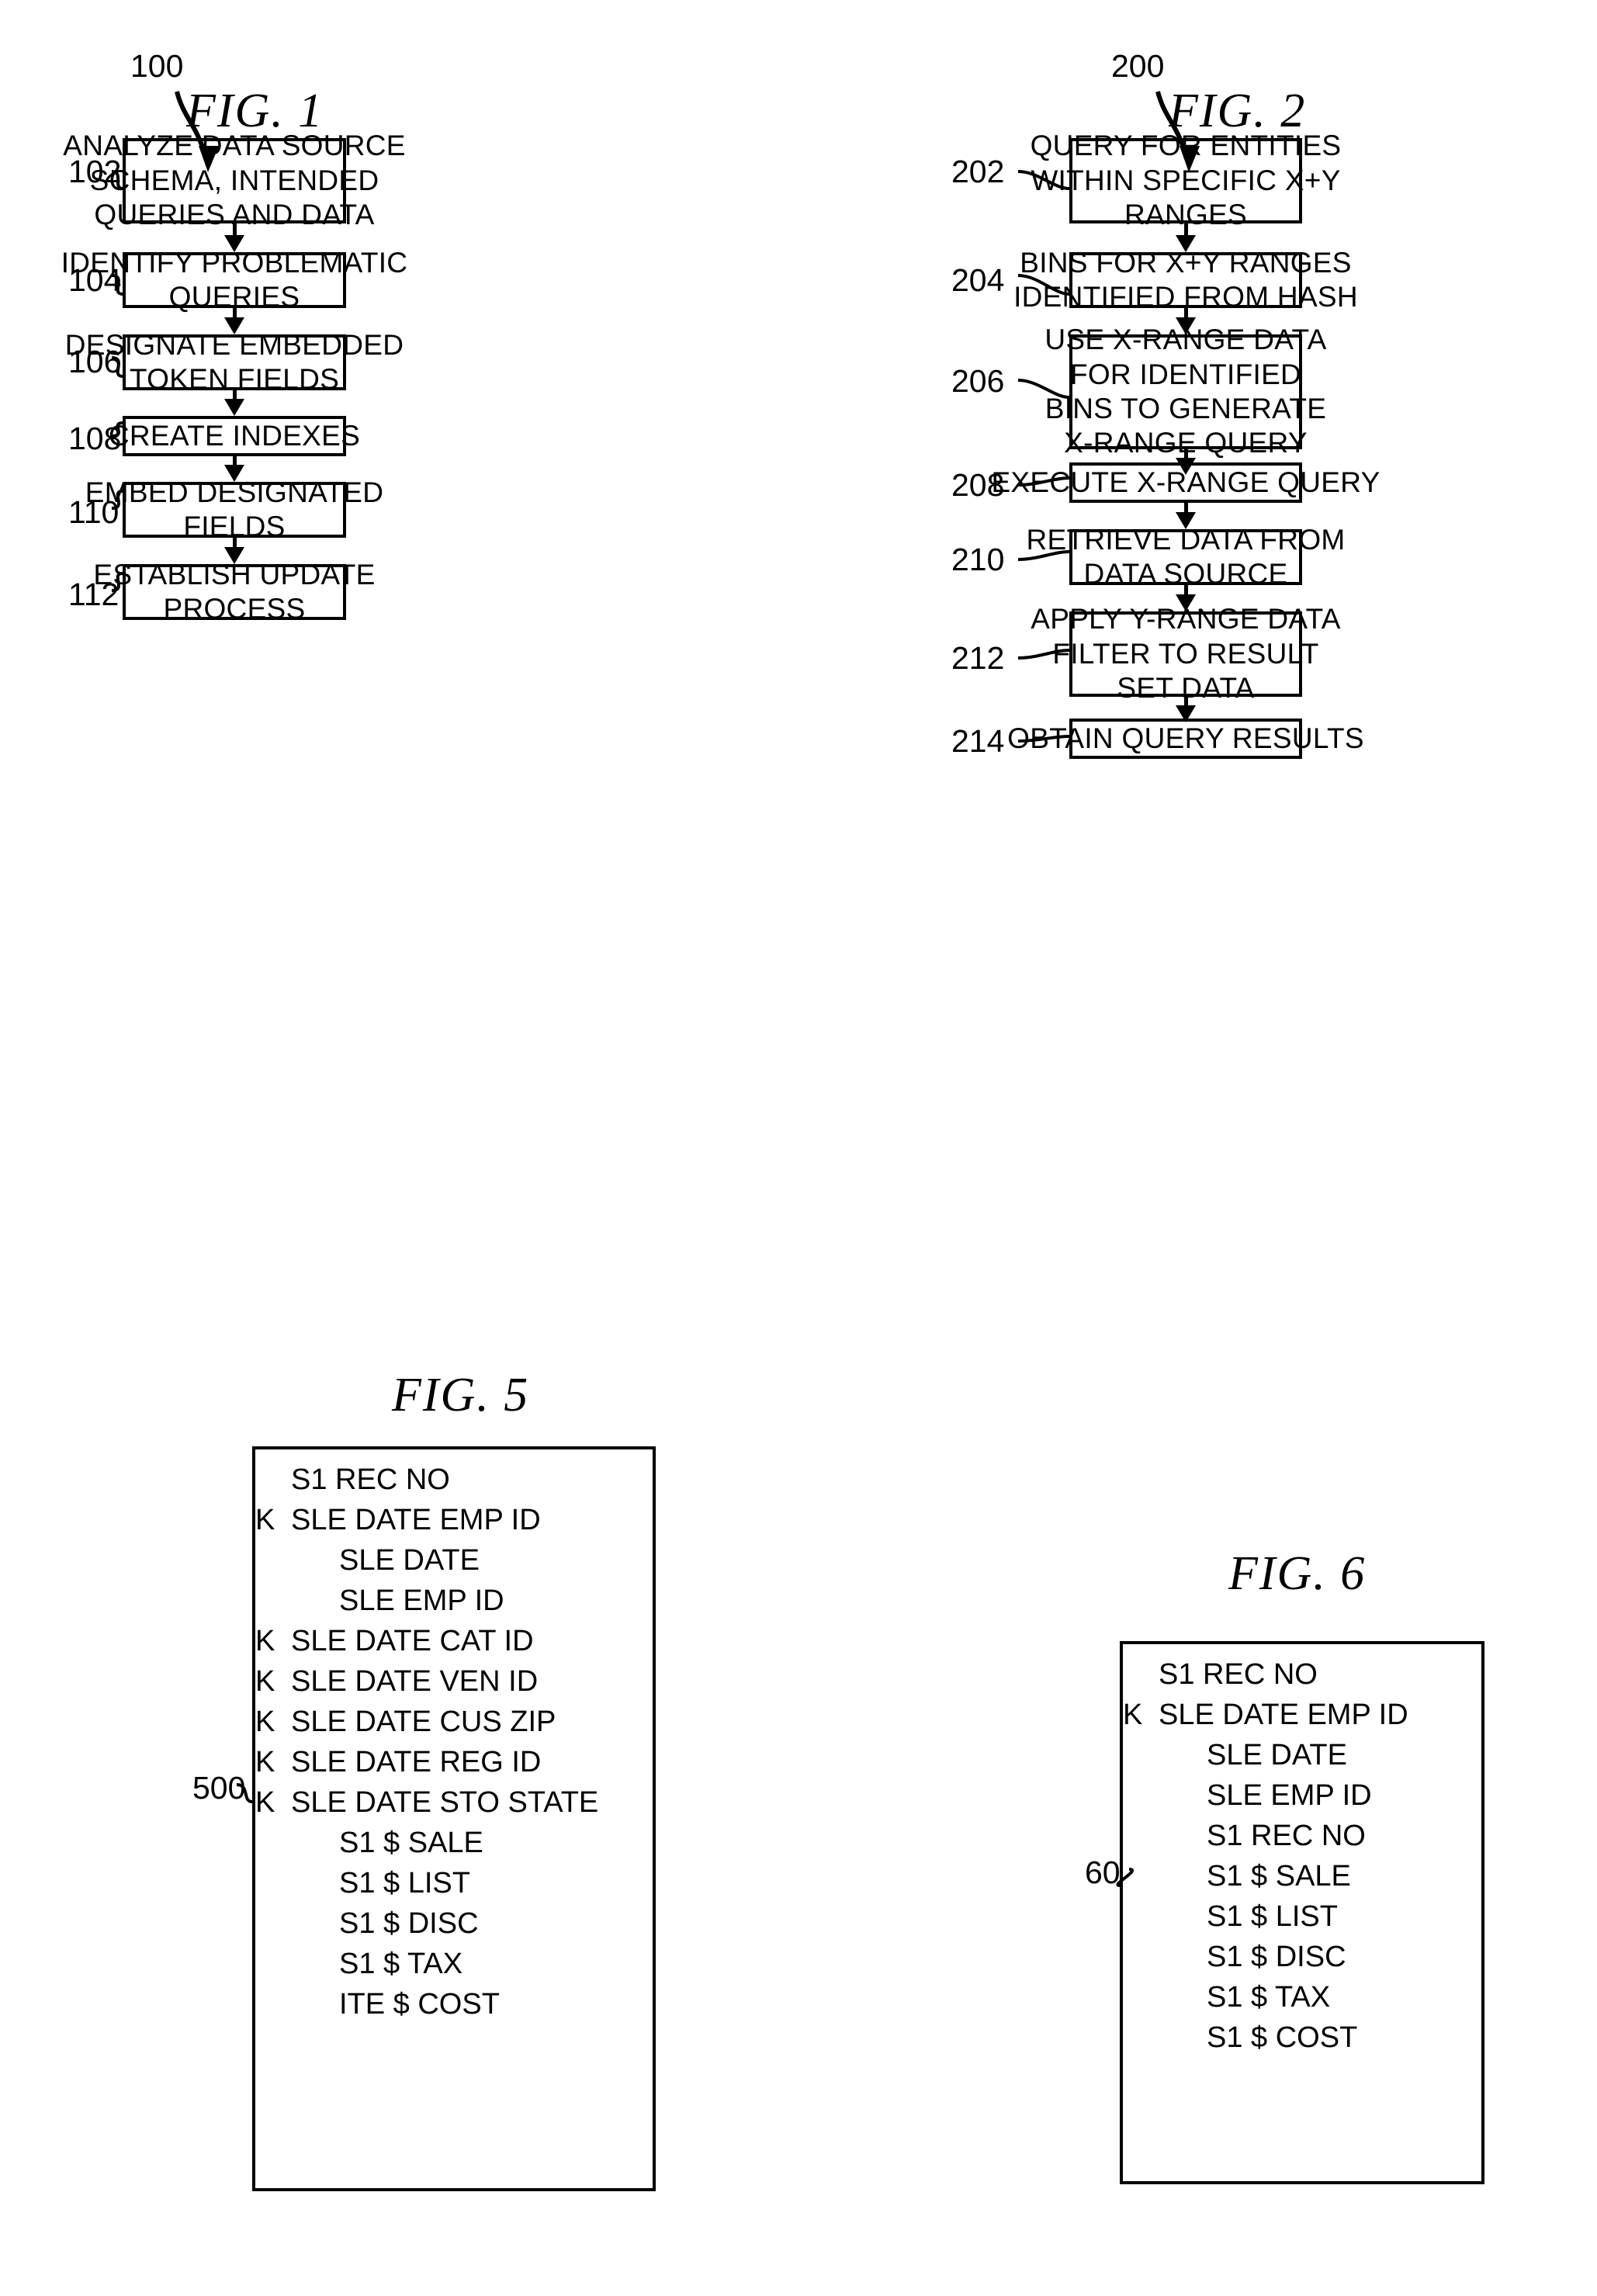  What do you see at coordinates (1297, 1573) in the screenshot?
I see `figure-6-title: FIG. 6` at bounding box center [1297, 1573].